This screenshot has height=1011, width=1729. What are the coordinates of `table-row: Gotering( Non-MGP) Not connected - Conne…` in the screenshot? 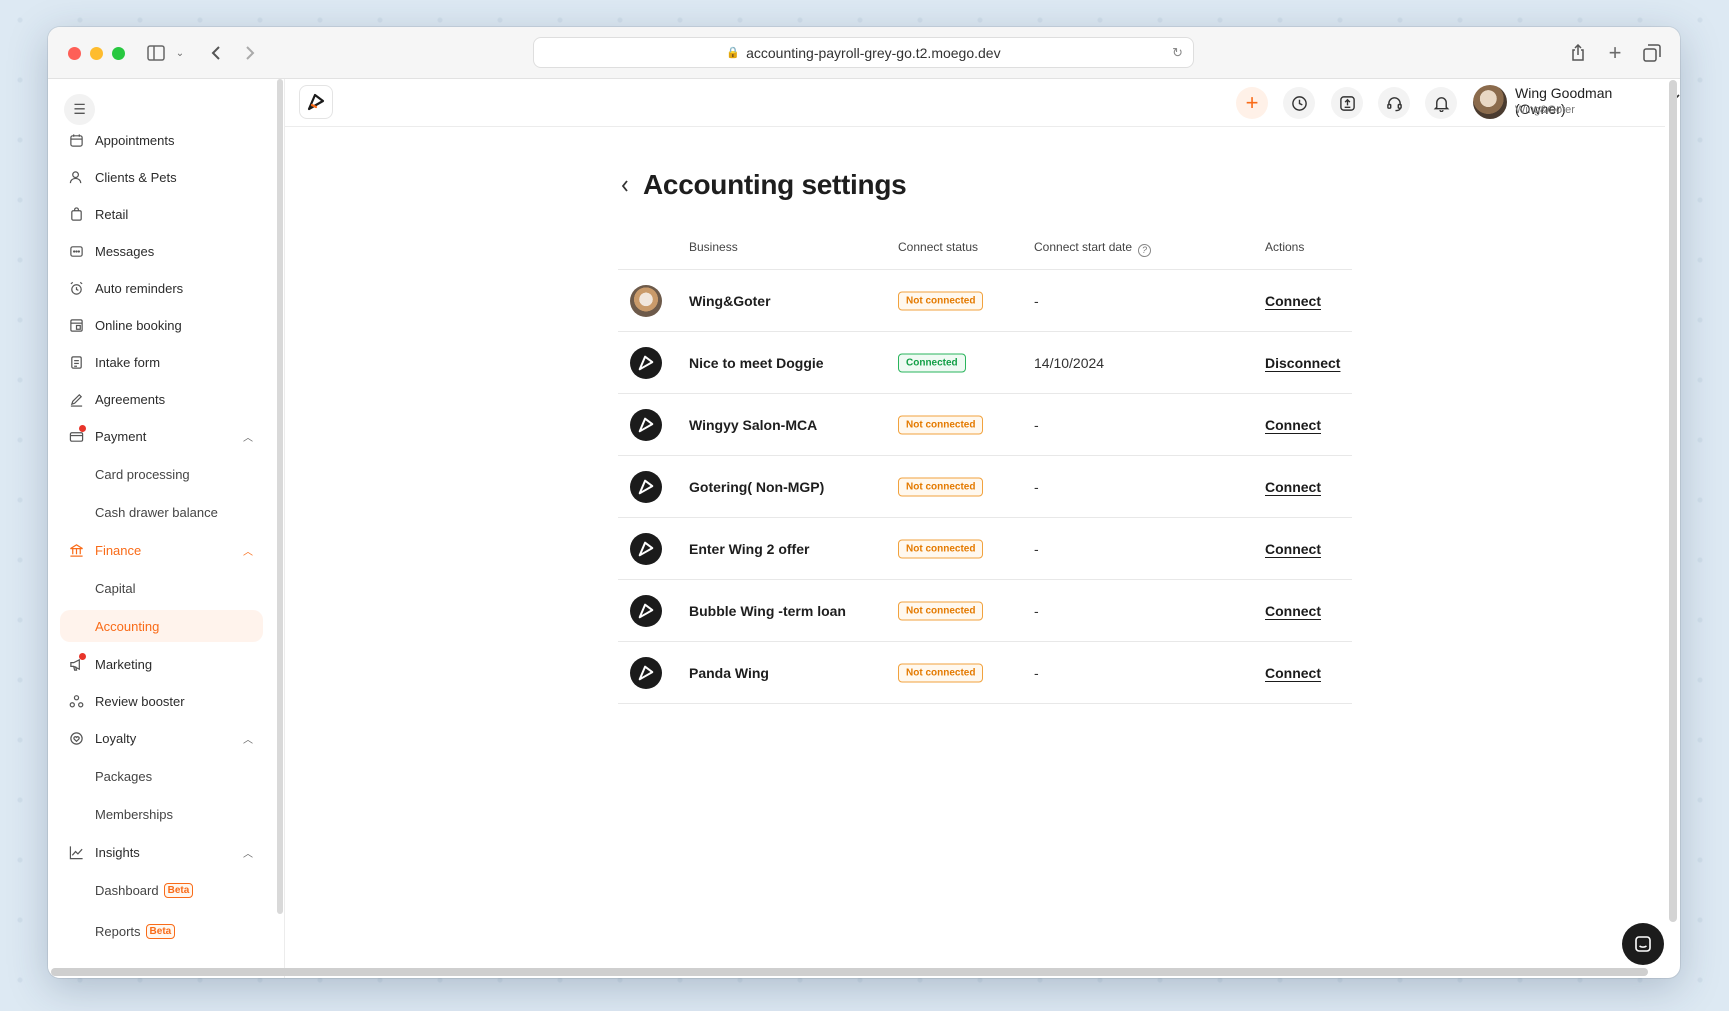 It's located at (985, 487).